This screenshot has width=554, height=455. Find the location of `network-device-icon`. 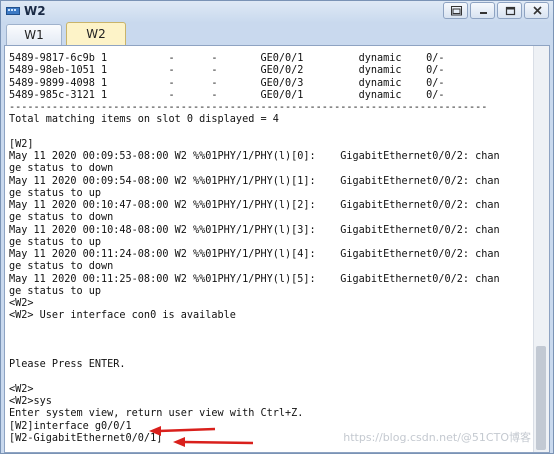

network-device-icon is located at coordinates (13, 11).